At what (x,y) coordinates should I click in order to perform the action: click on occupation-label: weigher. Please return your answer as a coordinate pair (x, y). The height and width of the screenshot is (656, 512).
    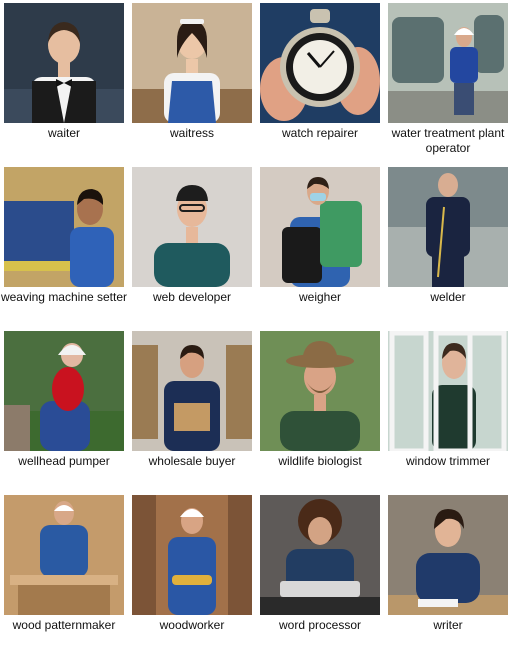
    Looking at the image, I should click on (320, 297).